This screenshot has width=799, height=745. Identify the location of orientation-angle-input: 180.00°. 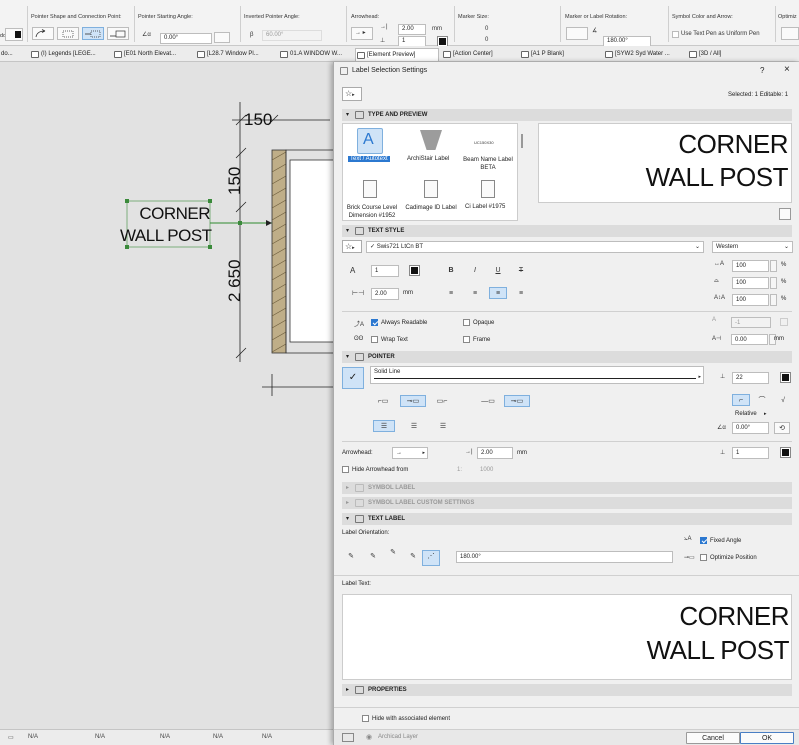
(564, 557).